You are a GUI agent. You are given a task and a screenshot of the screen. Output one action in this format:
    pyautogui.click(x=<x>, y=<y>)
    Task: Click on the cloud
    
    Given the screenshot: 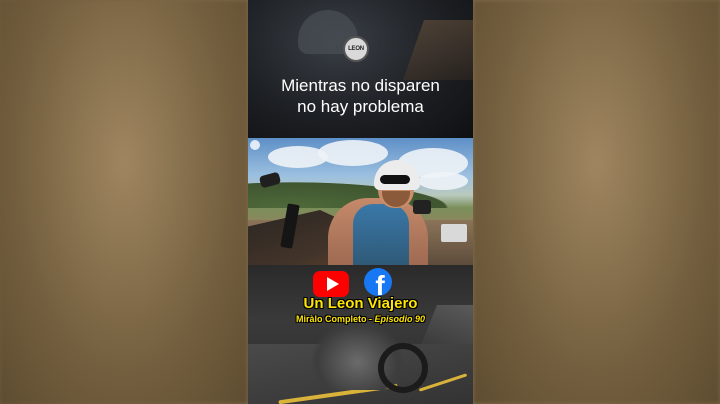 What is the action you would take?
    pyautogui.click(x=353, y=153)
    